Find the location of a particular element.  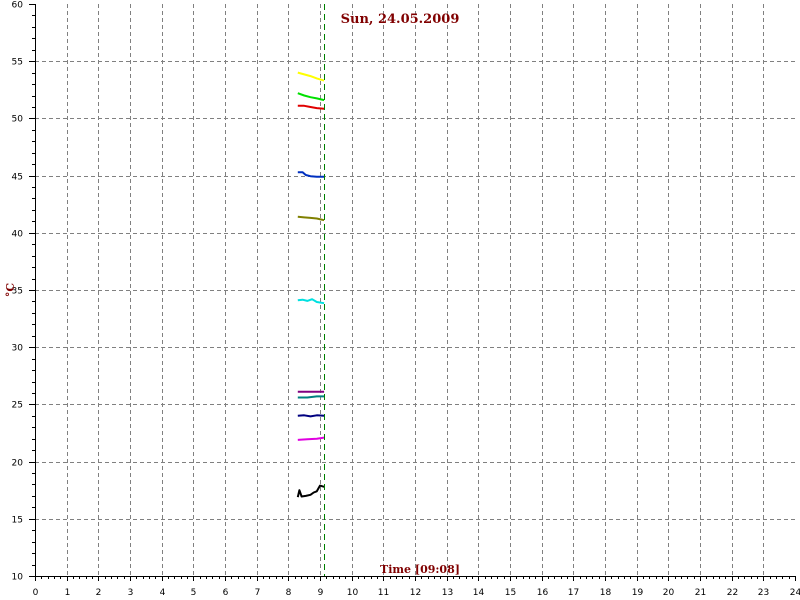

x-tick-label: 12 is located at coordinates (415, 593).